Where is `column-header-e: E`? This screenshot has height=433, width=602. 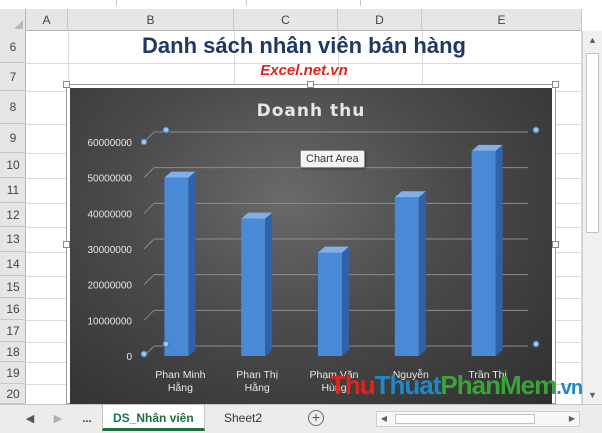
column-header-e: E is located at coordinates (502, 20).